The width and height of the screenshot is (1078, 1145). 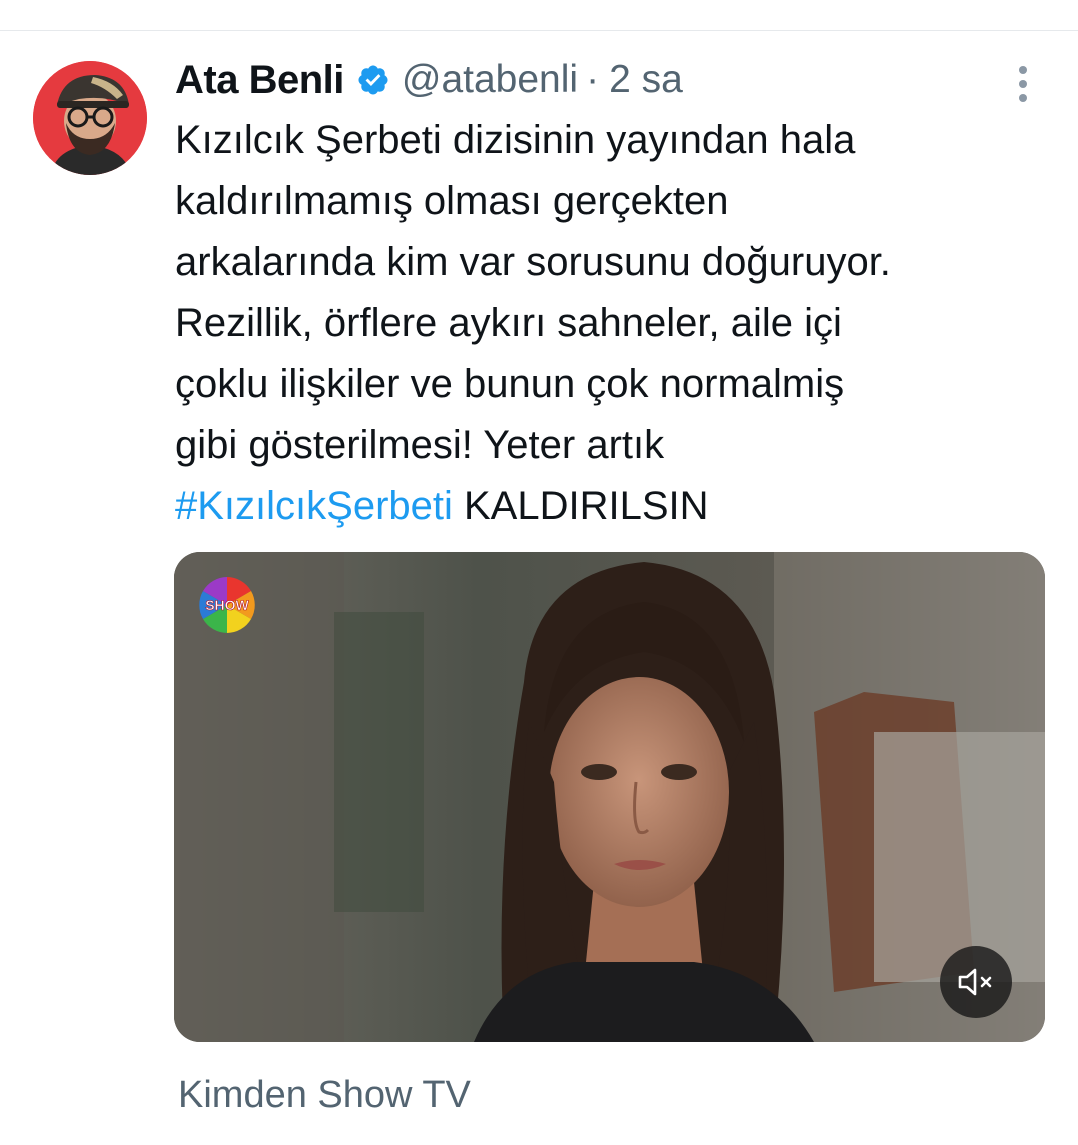 I want to click on top-divider, so click(x=539, y=30).